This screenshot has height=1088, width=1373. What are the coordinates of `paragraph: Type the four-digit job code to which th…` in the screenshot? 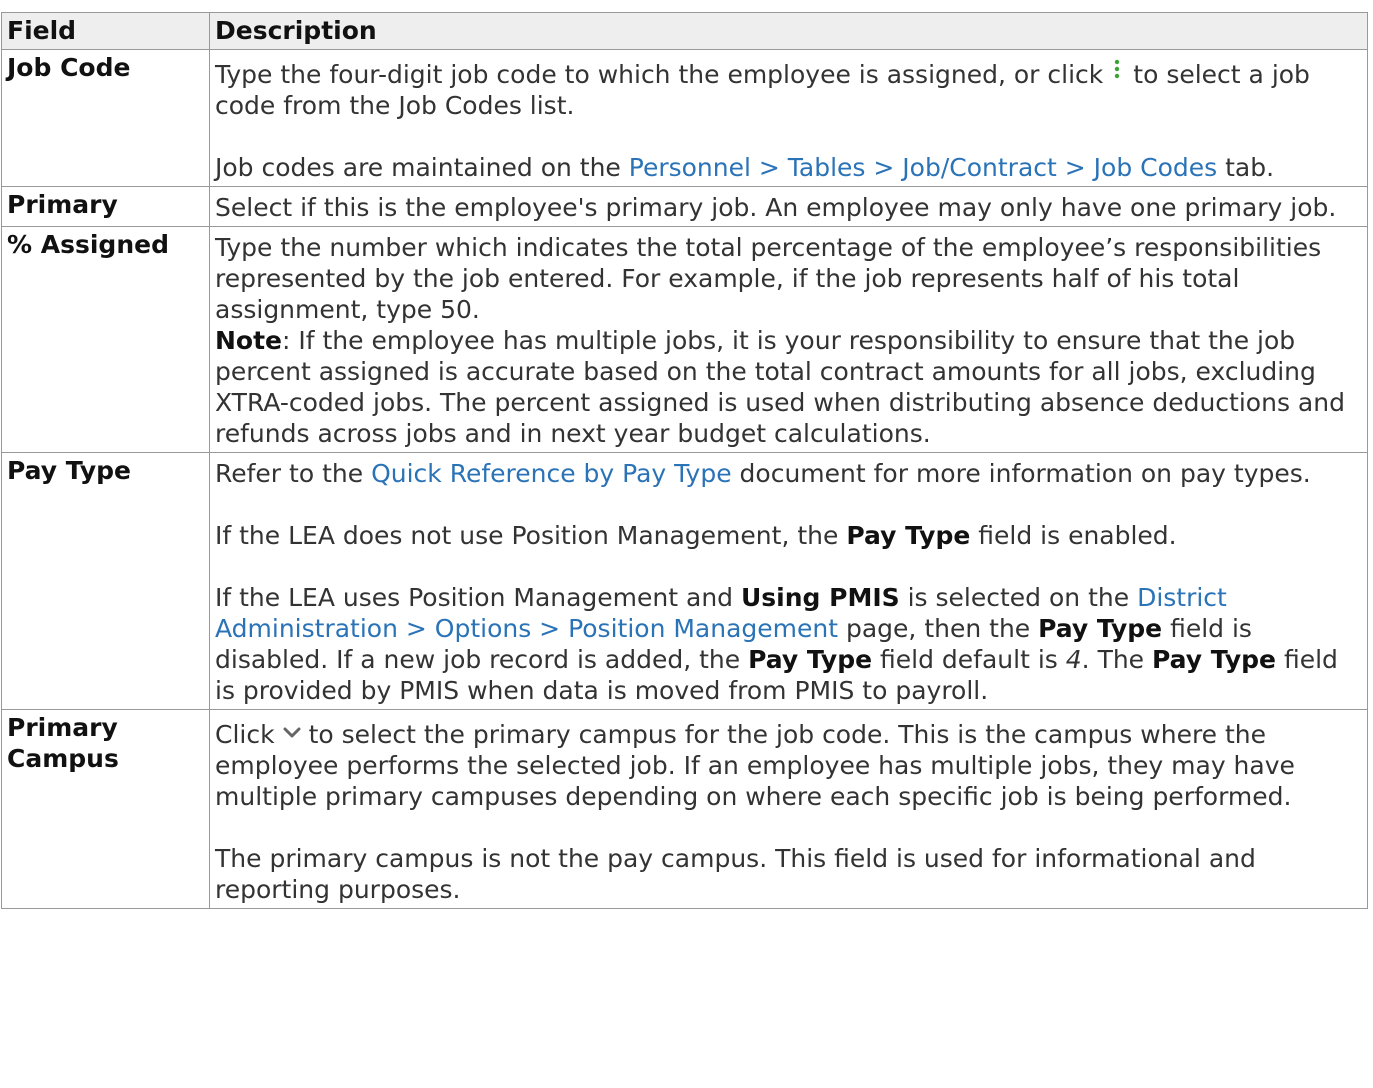 It's located at (788, 88).